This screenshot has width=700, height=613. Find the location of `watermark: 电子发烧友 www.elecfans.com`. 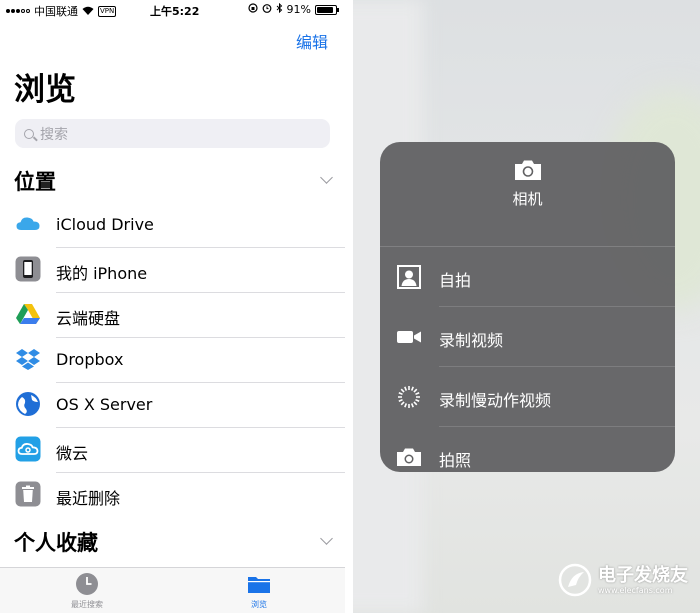

watermark: 电子发烧友 www.elecfans.com is located at coordinates (623, 580).